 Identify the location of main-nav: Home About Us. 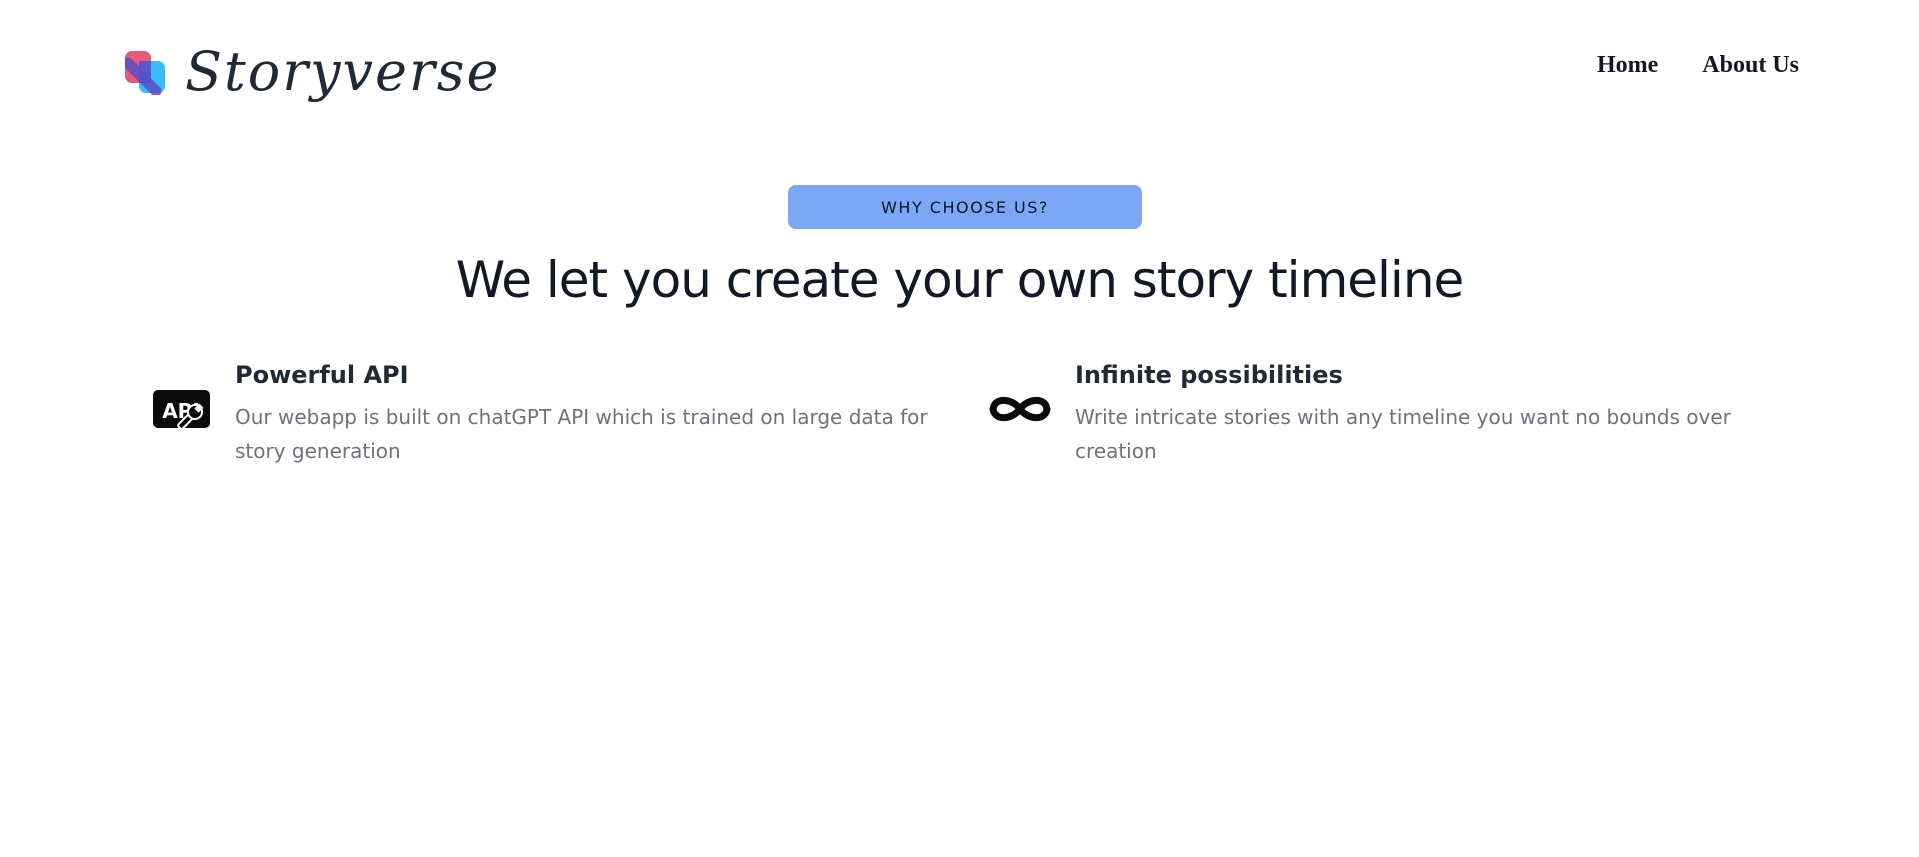
(1698, 65).